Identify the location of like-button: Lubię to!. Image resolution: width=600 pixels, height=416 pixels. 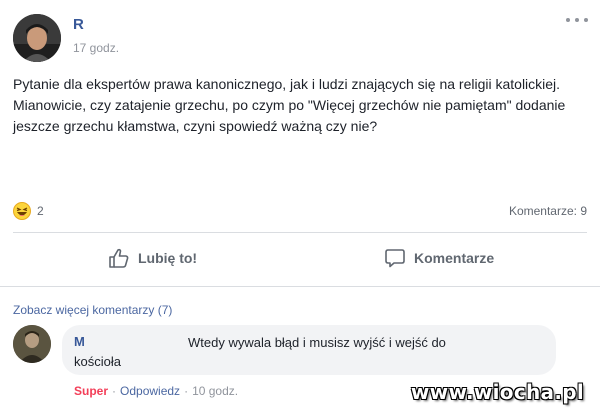
(152, 258).